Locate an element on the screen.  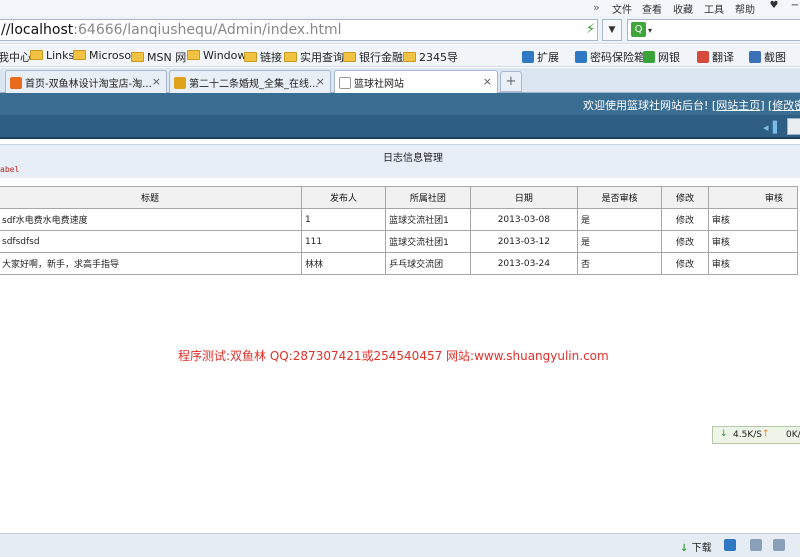
online-banking-button: 网银 is located at coordinates (661, 57).